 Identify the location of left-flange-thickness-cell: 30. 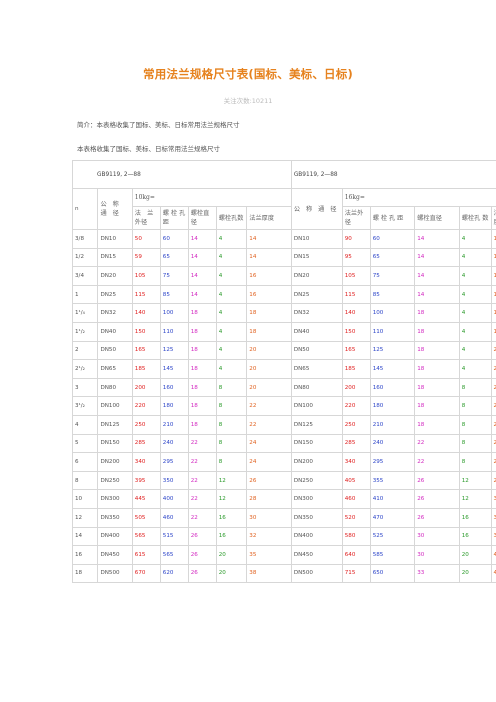
(269, 517).